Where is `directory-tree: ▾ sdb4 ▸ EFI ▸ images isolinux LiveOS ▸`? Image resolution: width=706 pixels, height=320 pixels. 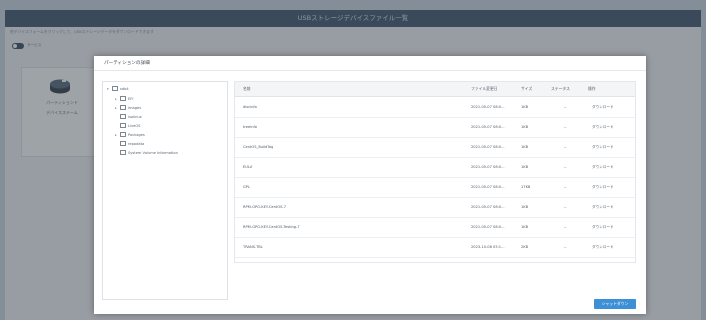
directory-tree: ▾ sdb4 ▸ EFI ▸ images isolinux LiveOS ▸ is located at coordinates (165, 190).